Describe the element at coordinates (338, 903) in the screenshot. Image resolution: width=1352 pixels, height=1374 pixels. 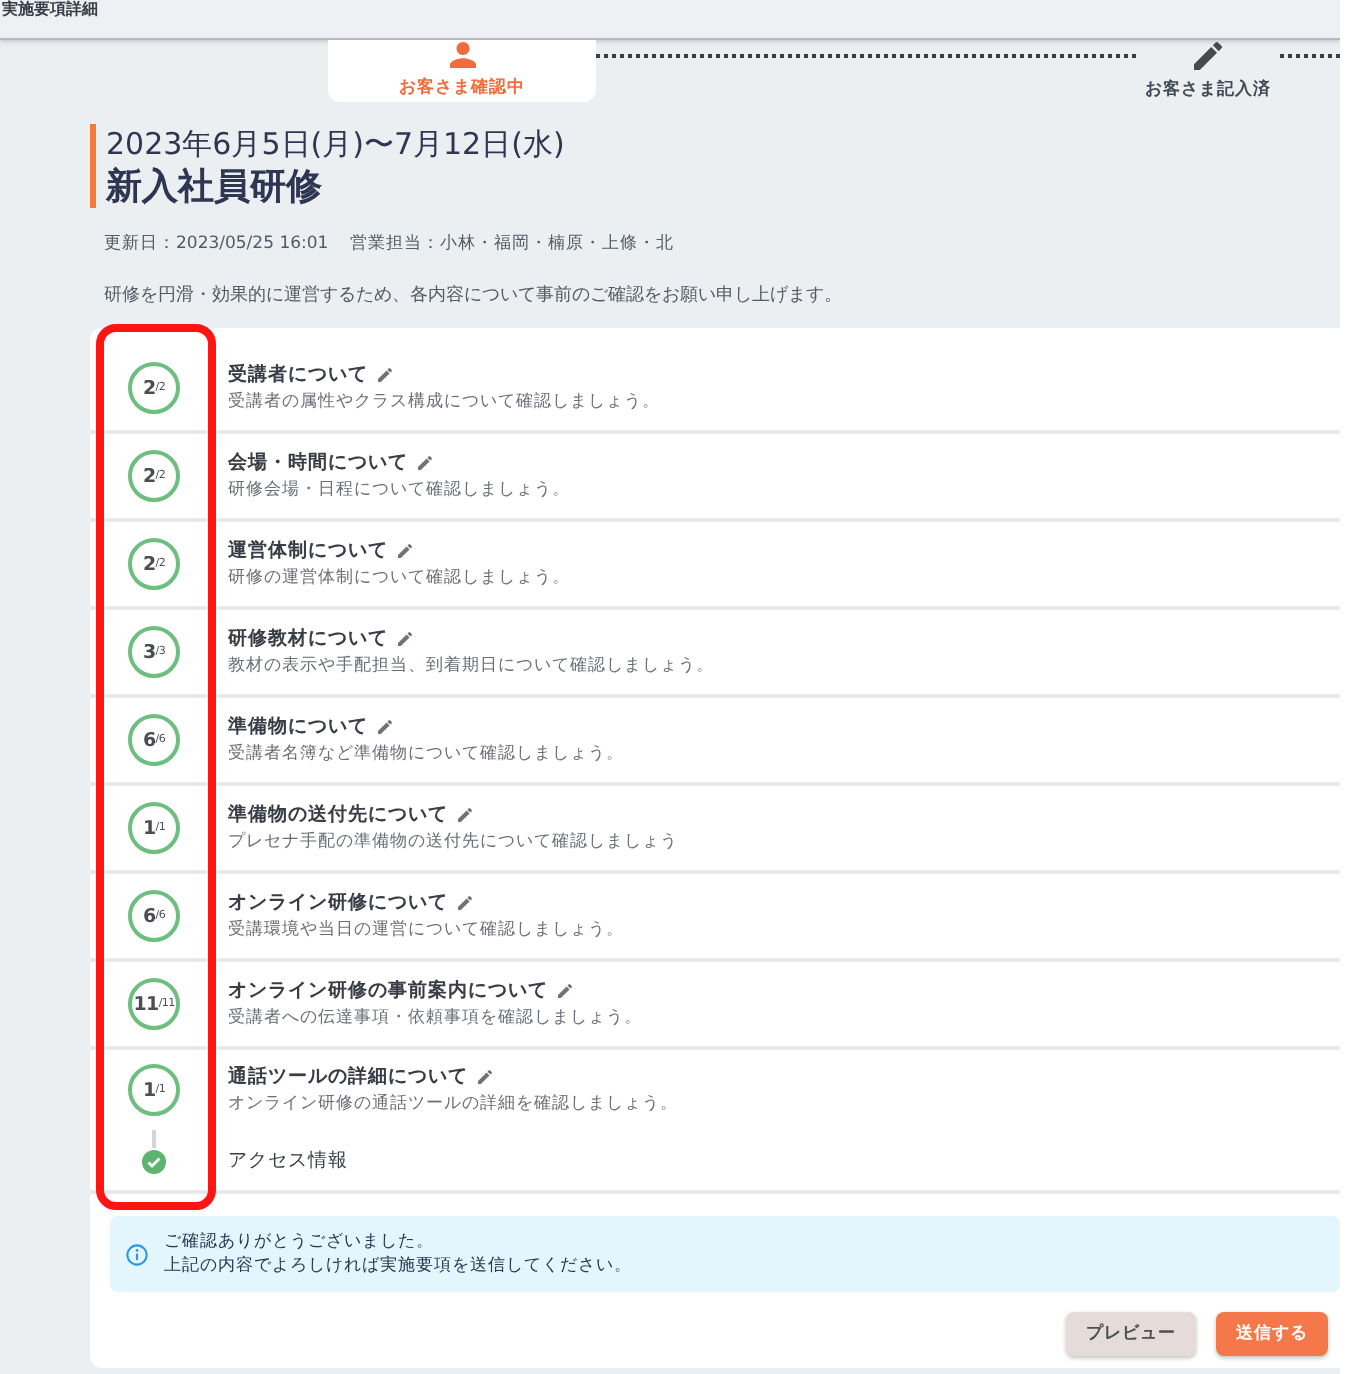
I see `section-title: オンライン研修について` at that location.